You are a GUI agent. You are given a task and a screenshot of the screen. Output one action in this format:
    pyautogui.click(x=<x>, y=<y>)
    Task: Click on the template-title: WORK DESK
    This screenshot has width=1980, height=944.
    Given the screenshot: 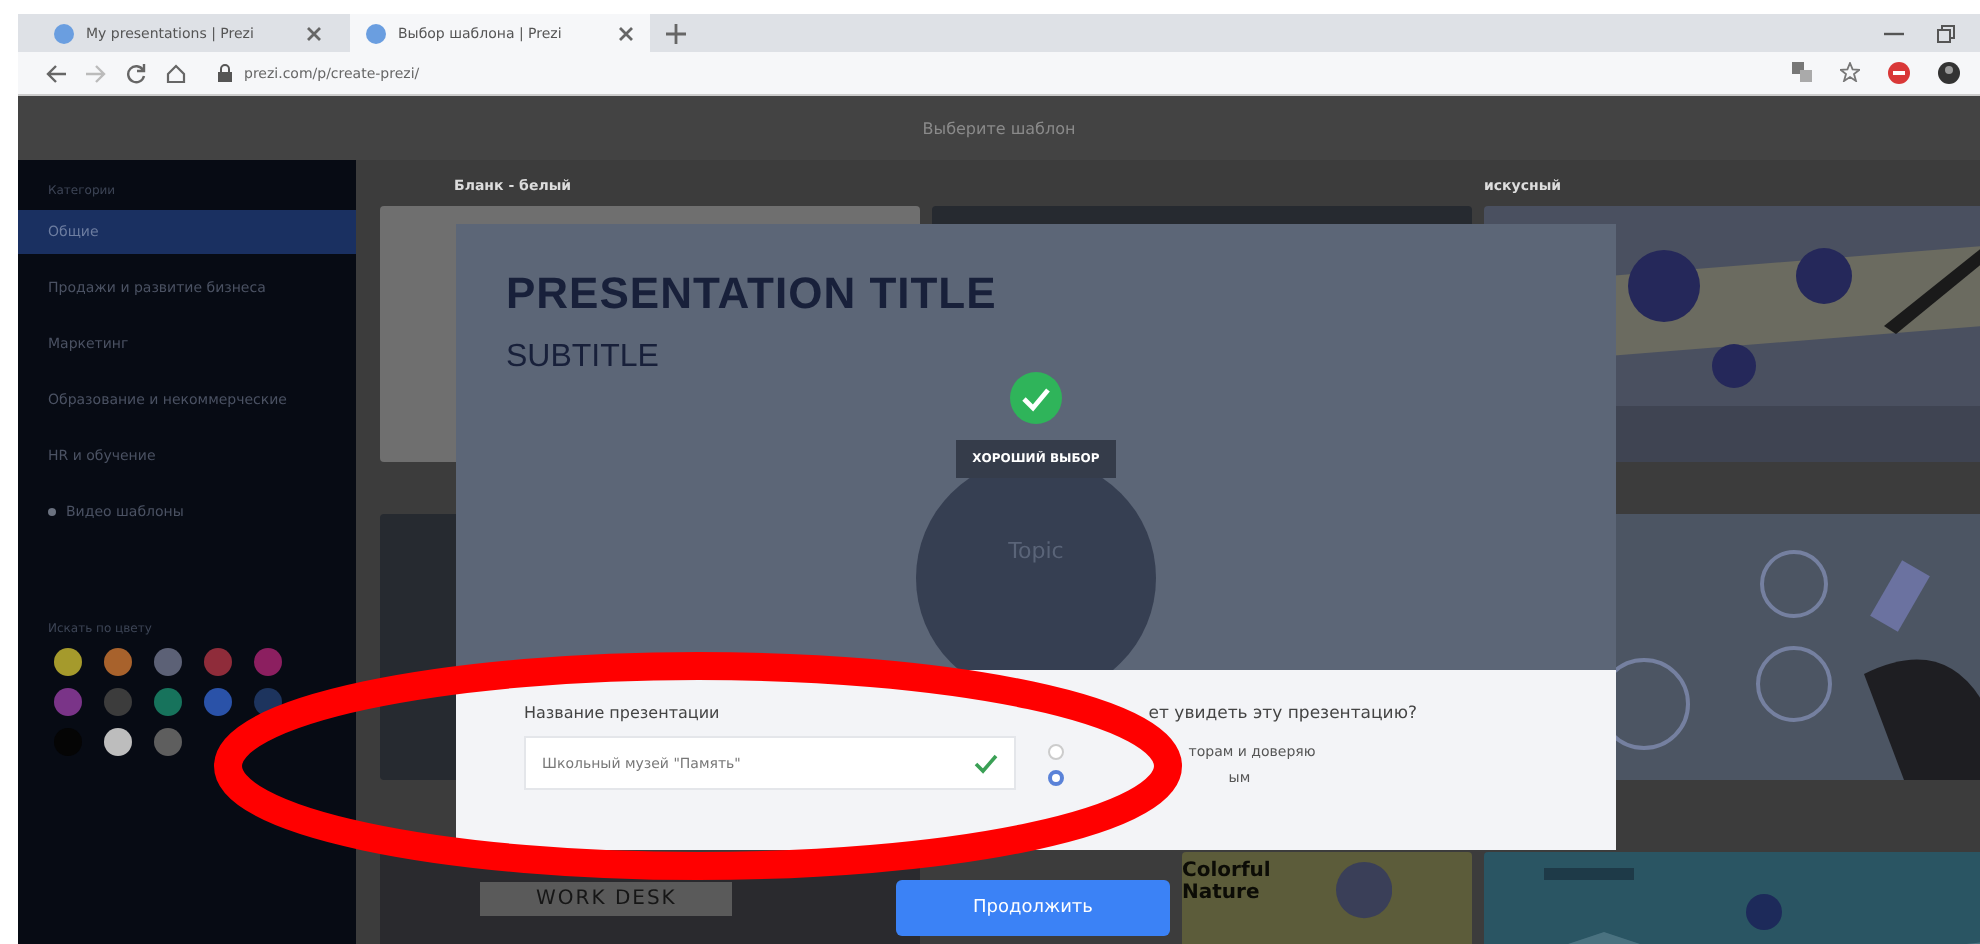 What is the action you would take?
    pyautogui.click(x=606, y=899)
    